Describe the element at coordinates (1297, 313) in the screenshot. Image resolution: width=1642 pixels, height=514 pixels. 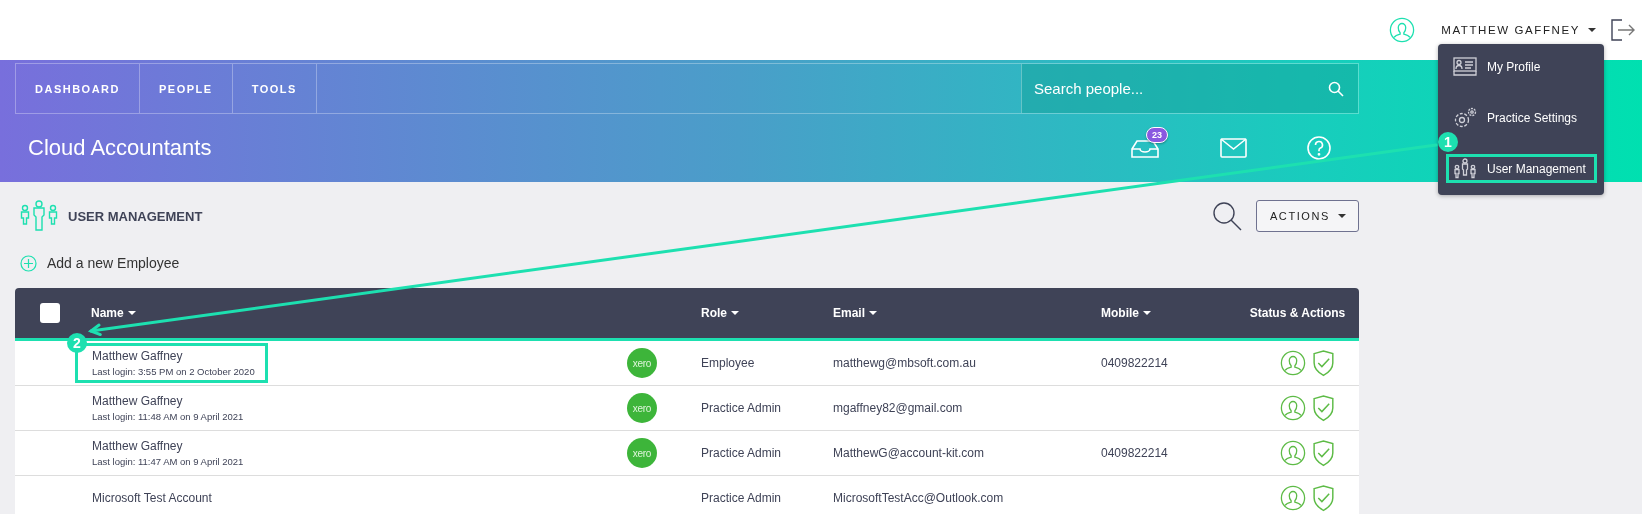
I see `column-header: Status & Actions` at that location.